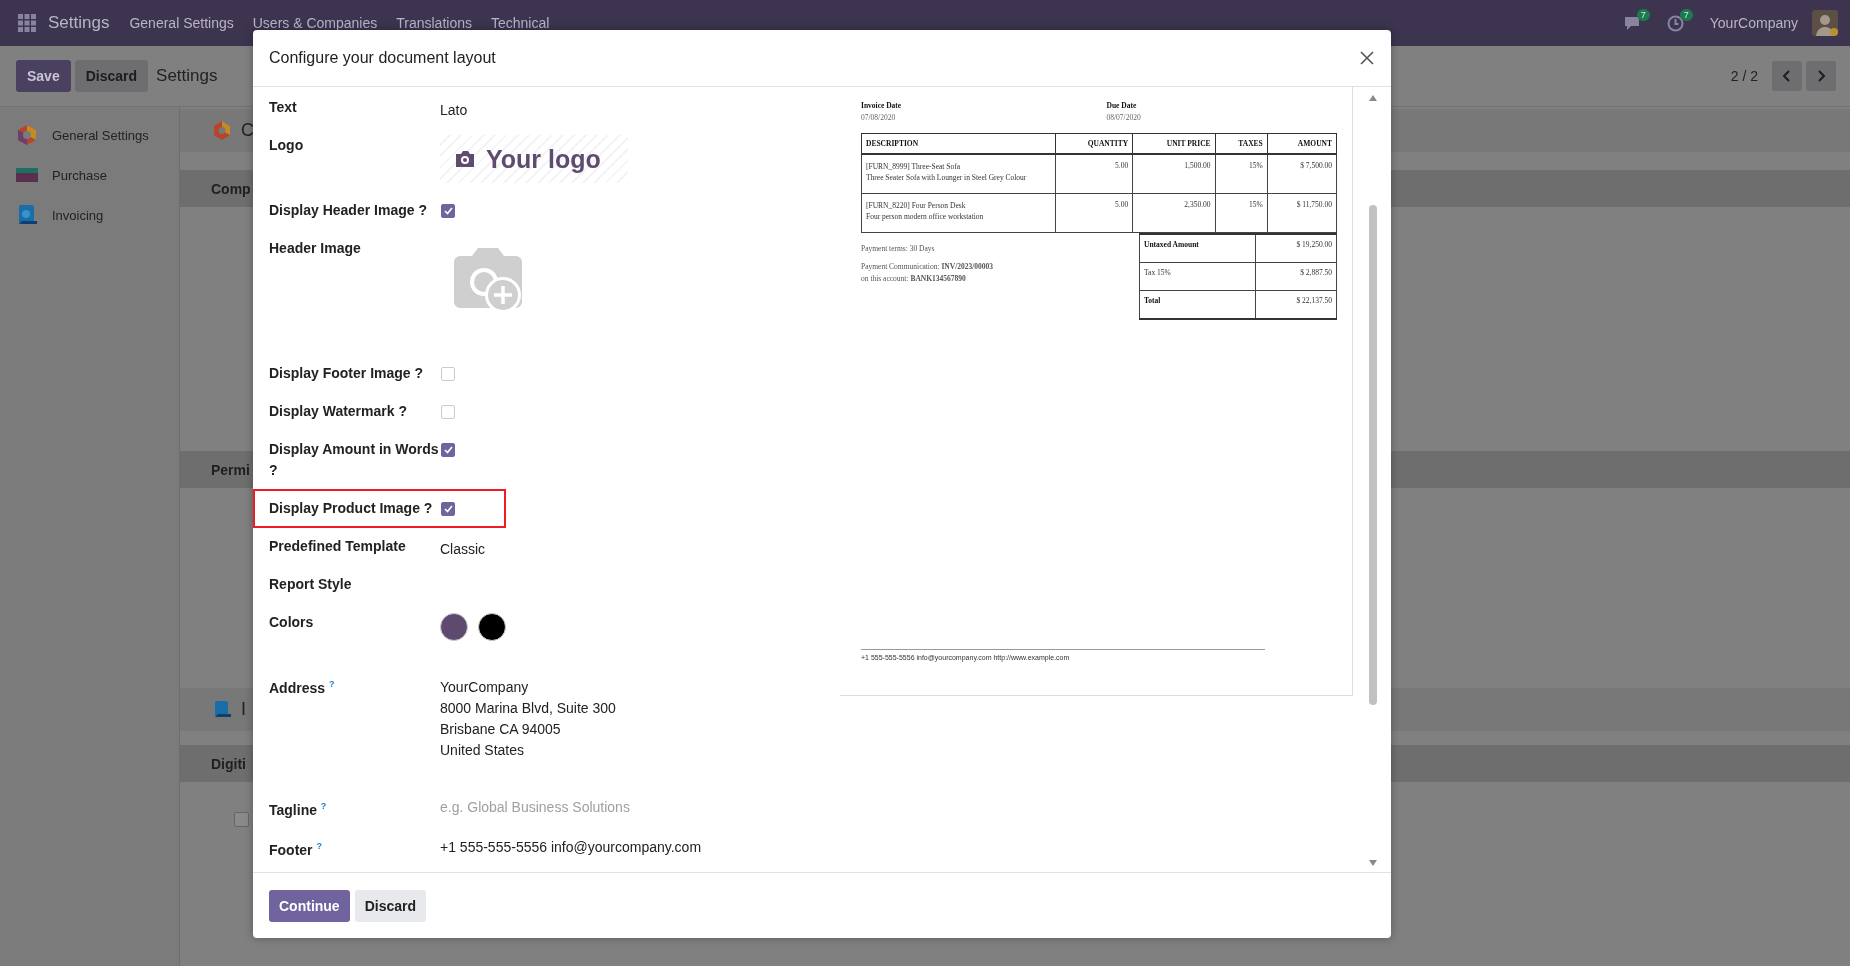 This screenshot has width=1850, height=966. What do you see at coordinates (338, 411) in the screenshot?
I see `field-label: Display Watermark ?` at bounding box center [338, 411].